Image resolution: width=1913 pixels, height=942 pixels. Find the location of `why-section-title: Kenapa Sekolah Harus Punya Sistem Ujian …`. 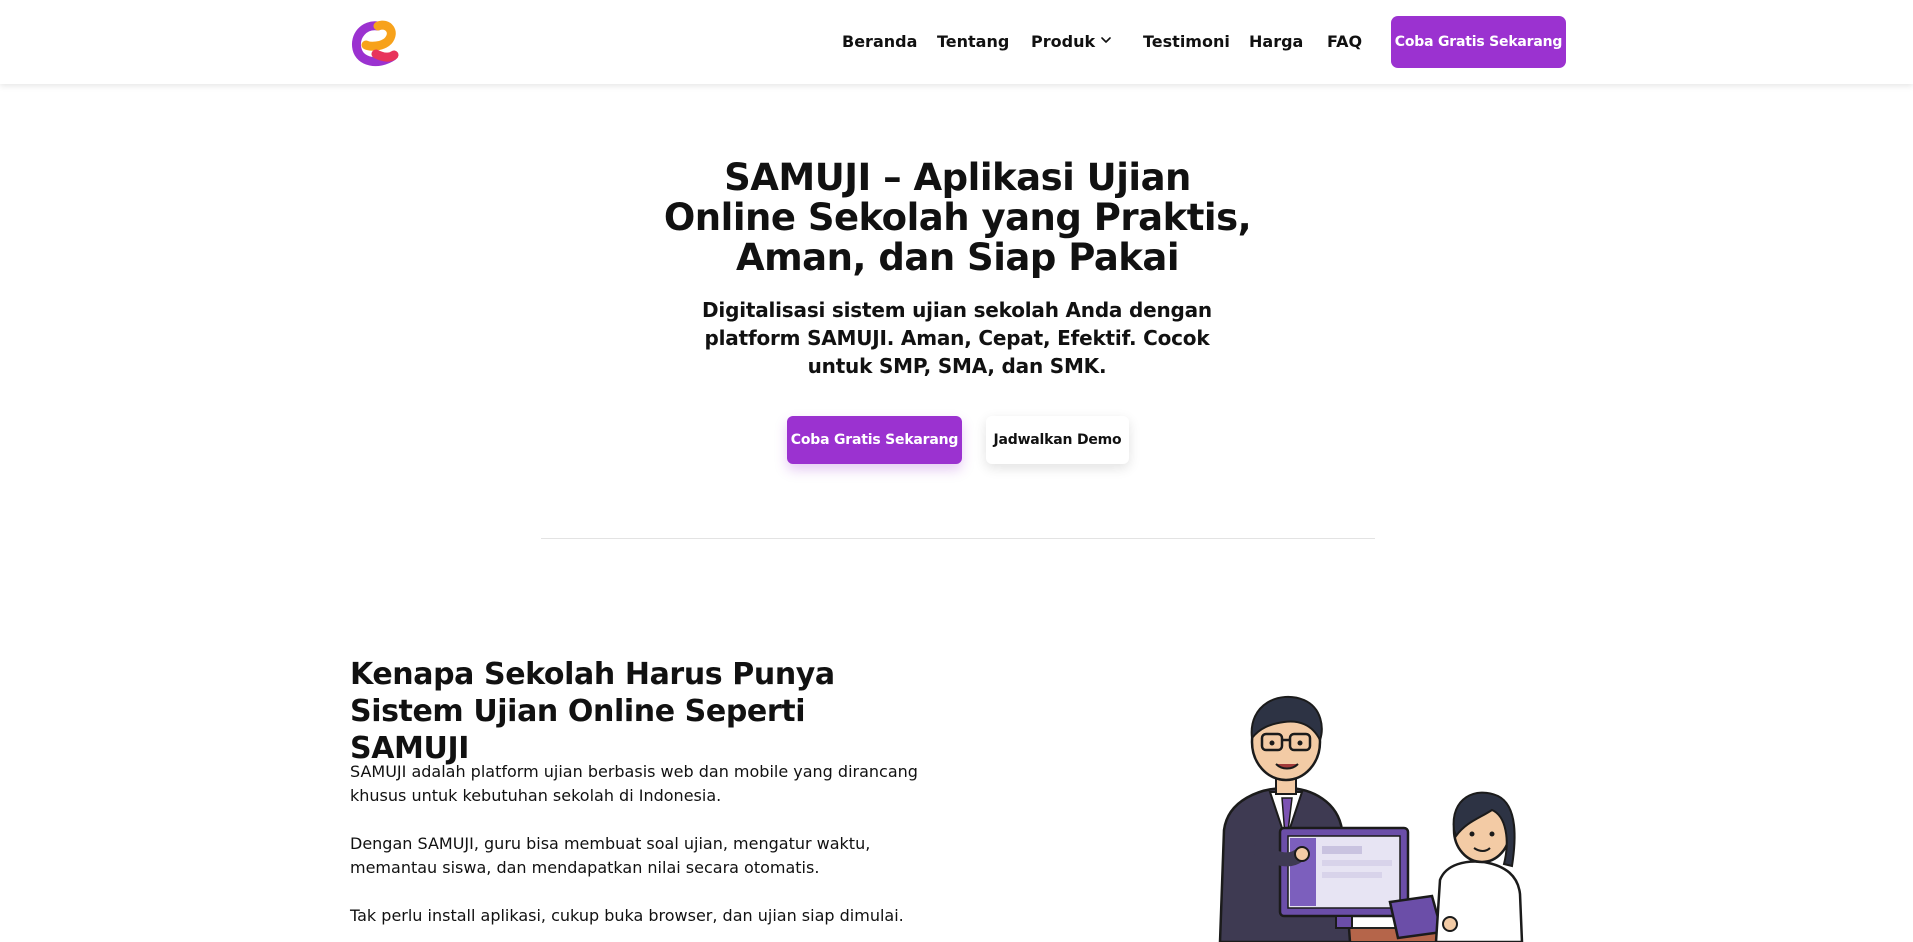

why-section-title: Kenapa Sekolah Harus Punya Sistem Ujian … is located at coordinates (592, 711).